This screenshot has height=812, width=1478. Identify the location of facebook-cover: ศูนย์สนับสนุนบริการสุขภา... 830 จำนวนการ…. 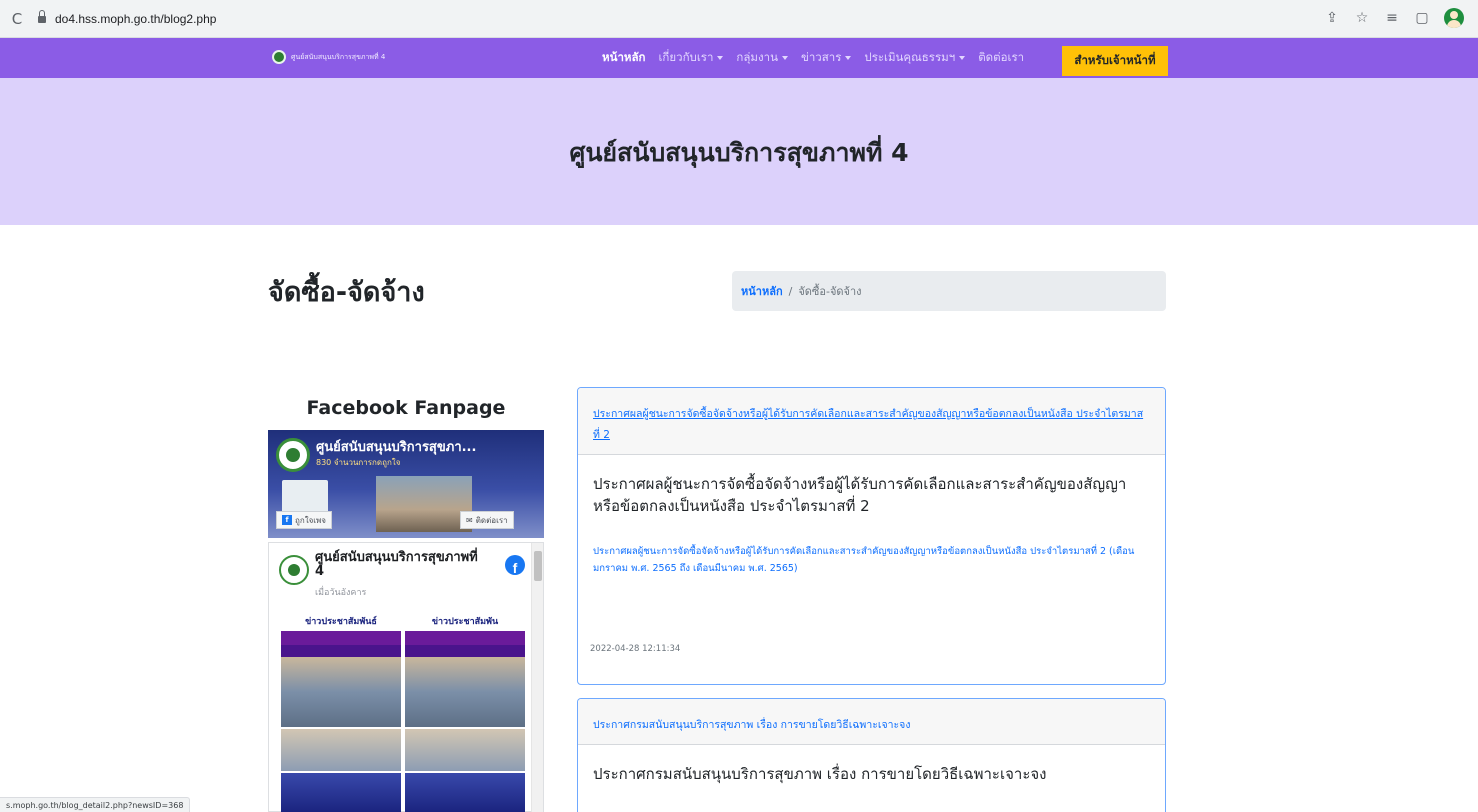
(406, 484).